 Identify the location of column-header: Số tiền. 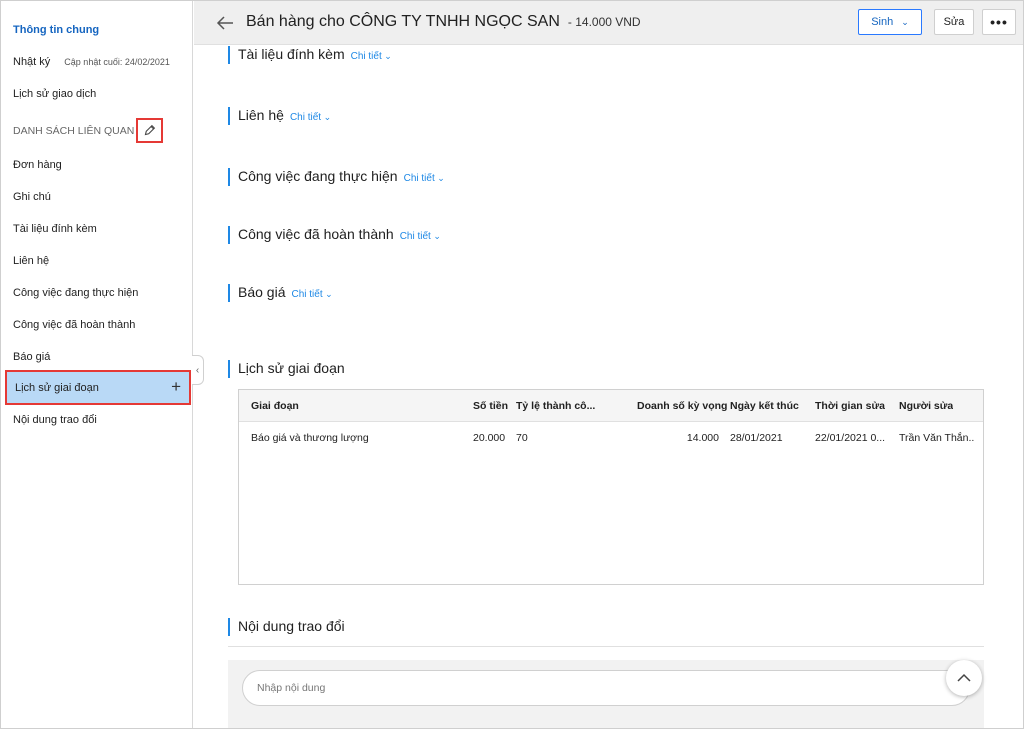
(490, 406).